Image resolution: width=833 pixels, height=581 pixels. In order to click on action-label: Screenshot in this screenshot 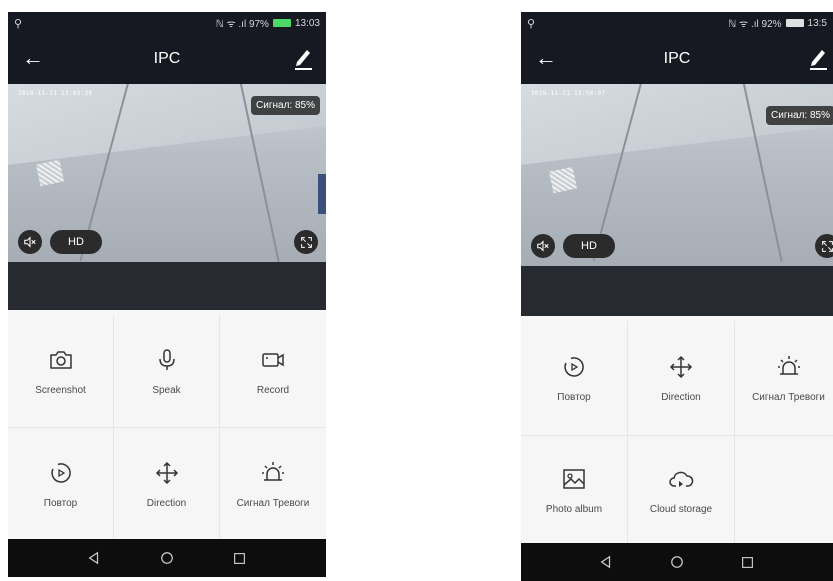, I will do `click(60, 390)`.